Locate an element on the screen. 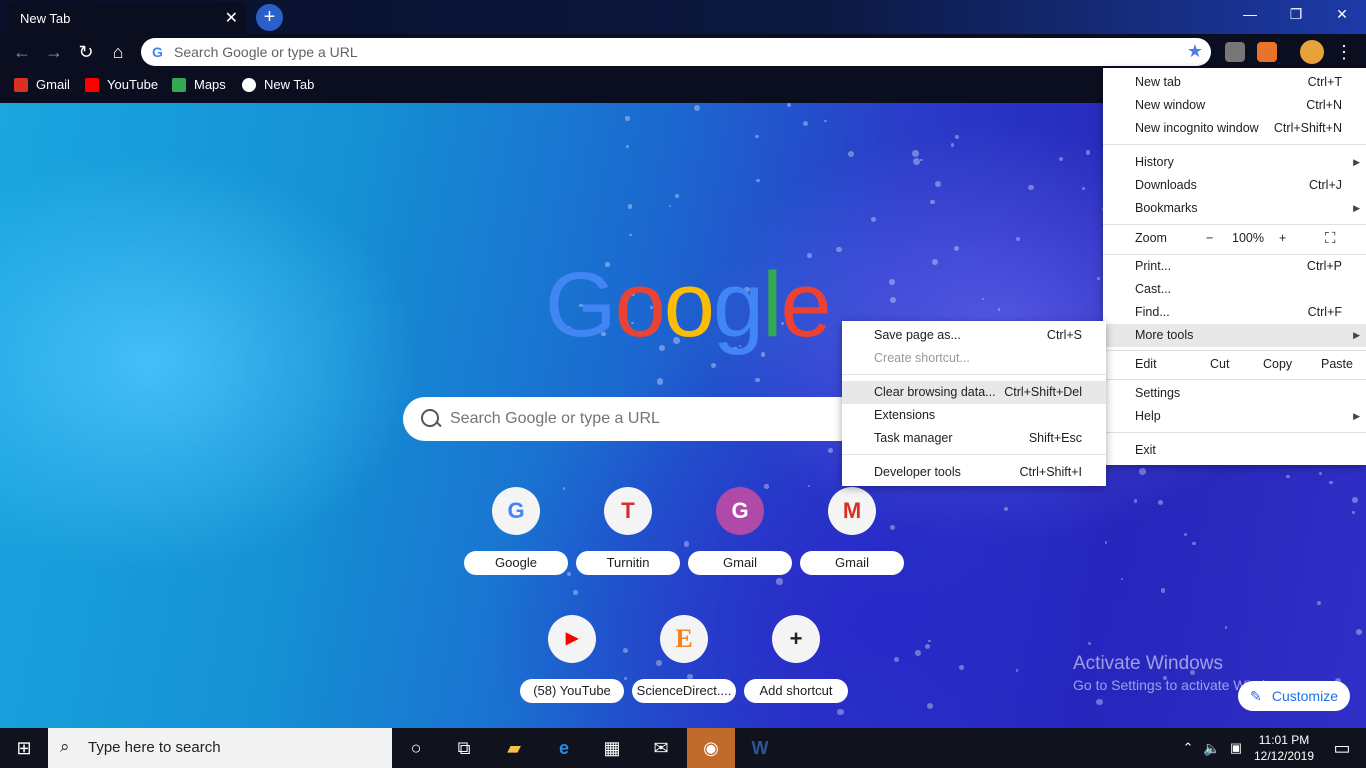 The height and width of the screenshot is (768, 1366). search-icon: ⌕ is located at coordinates (65, 746).